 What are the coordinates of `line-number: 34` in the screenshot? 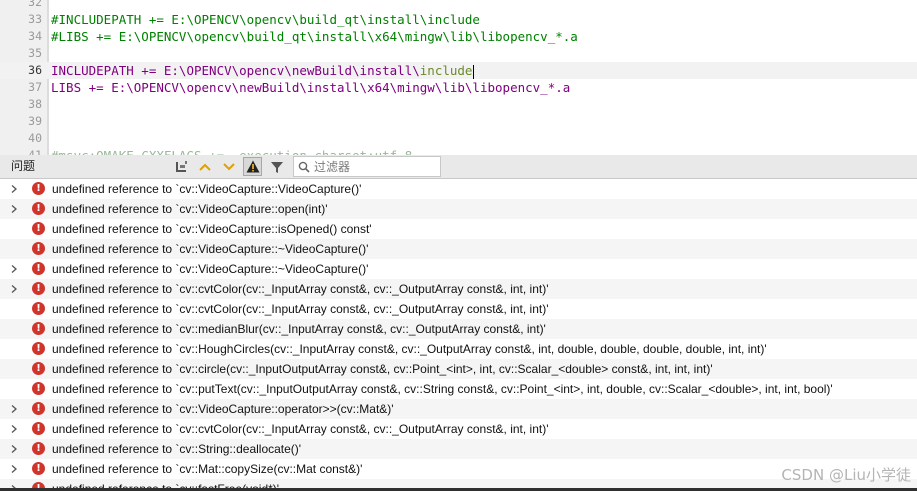 It's located at (35, 36).